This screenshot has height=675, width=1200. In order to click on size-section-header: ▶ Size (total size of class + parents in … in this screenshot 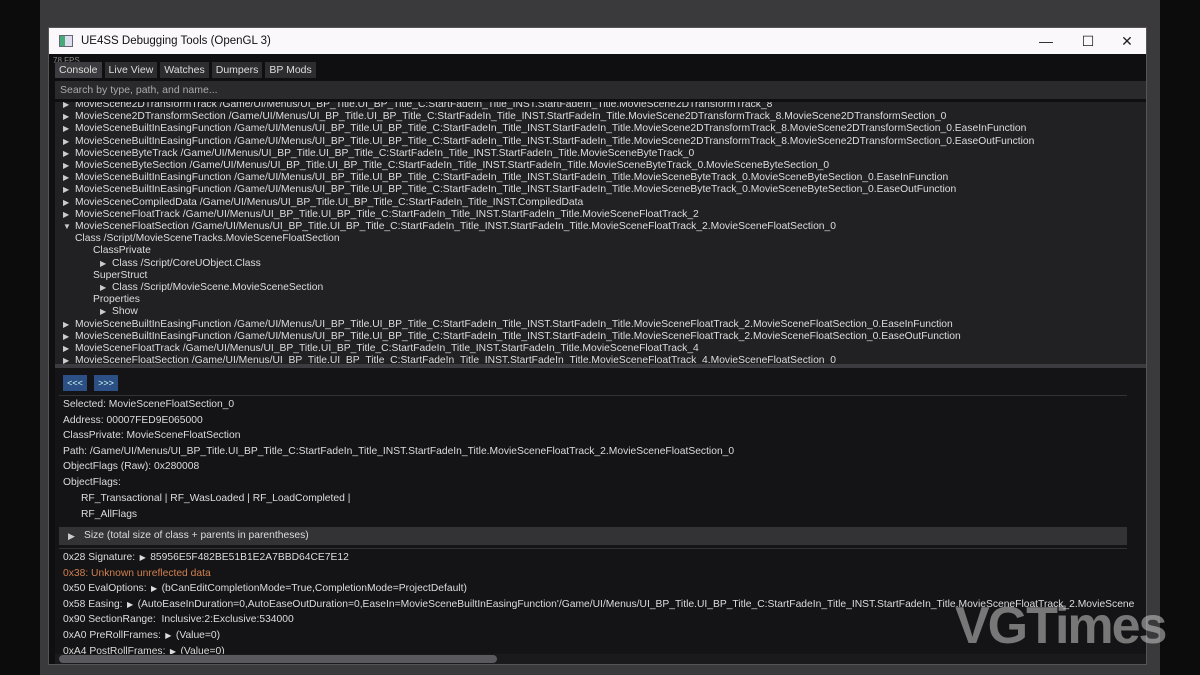, I will do `click(593, 536)`.